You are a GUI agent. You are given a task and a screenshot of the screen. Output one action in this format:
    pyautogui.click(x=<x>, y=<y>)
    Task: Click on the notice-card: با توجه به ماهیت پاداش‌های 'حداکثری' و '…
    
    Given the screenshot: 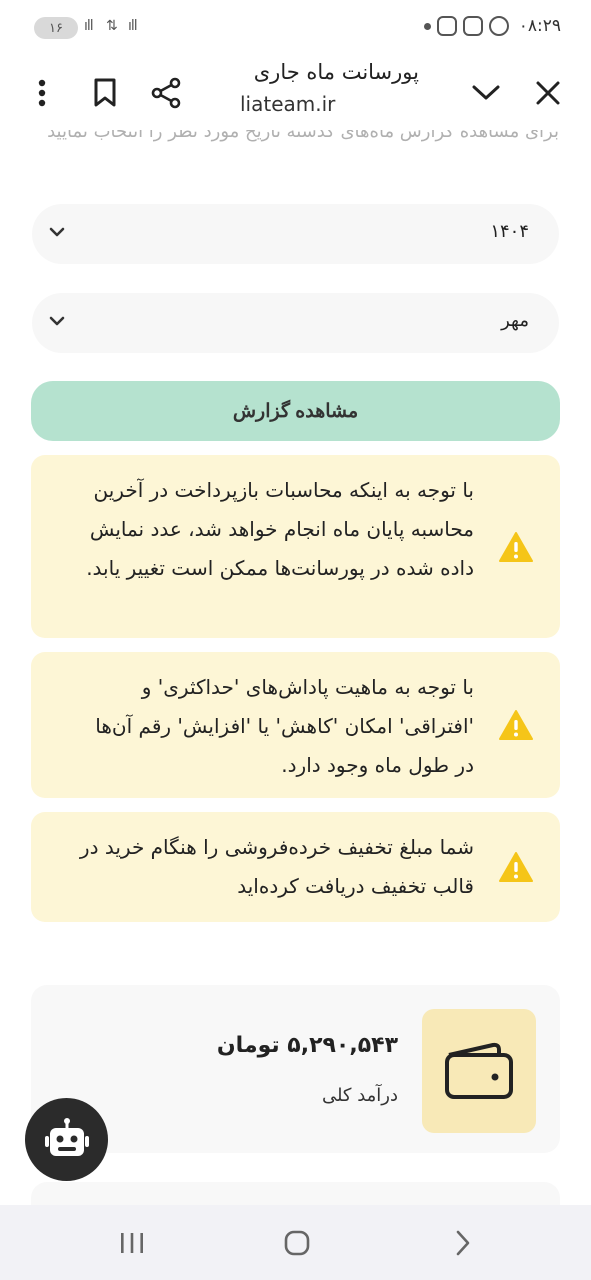 What is the action you would take?
    pyautogui.click(x=295, y=725)
    